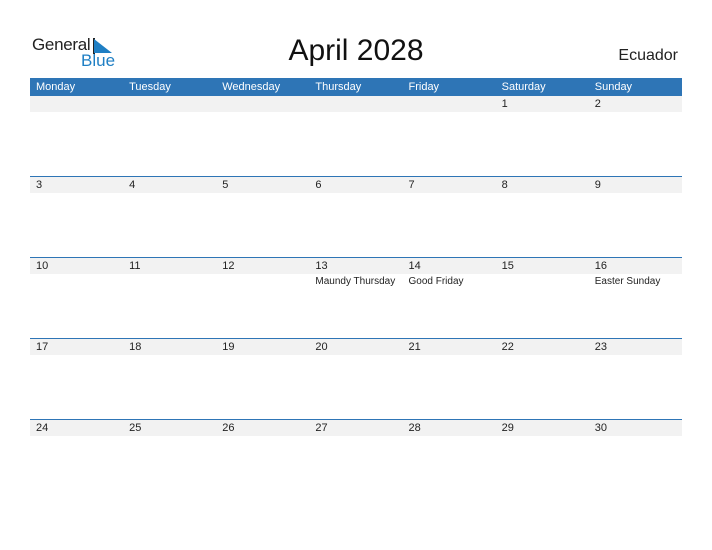  Describe the element at coordinates (507, 347) in the screenshot. I see `day-number: 22` at that location.